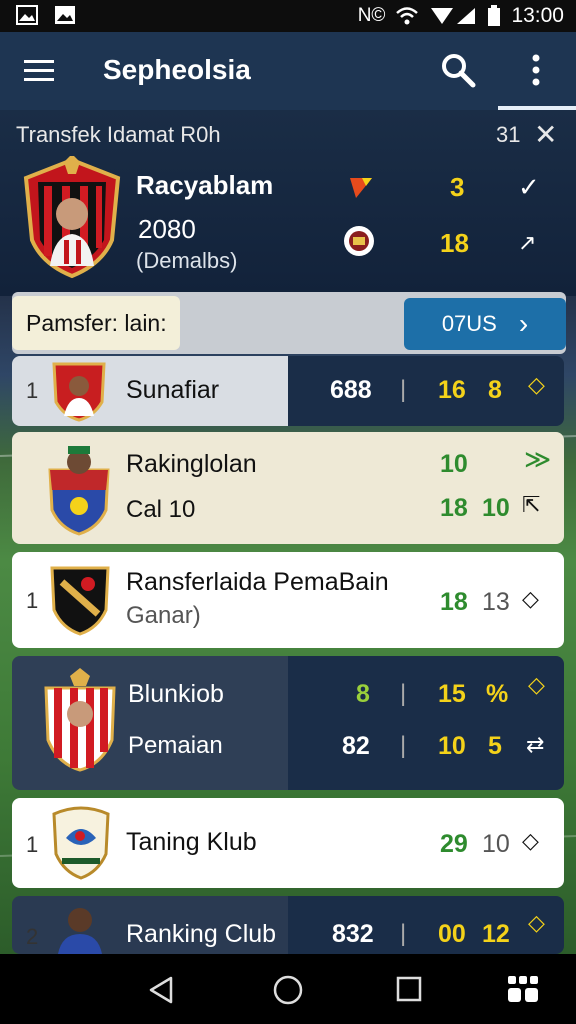 The width and height of the screenshot is (576, 1024). What do you see at coordinates (177, 69) in the screenshot?
I see `app-title: Sepheolsia` at bounding box center [177, 69].